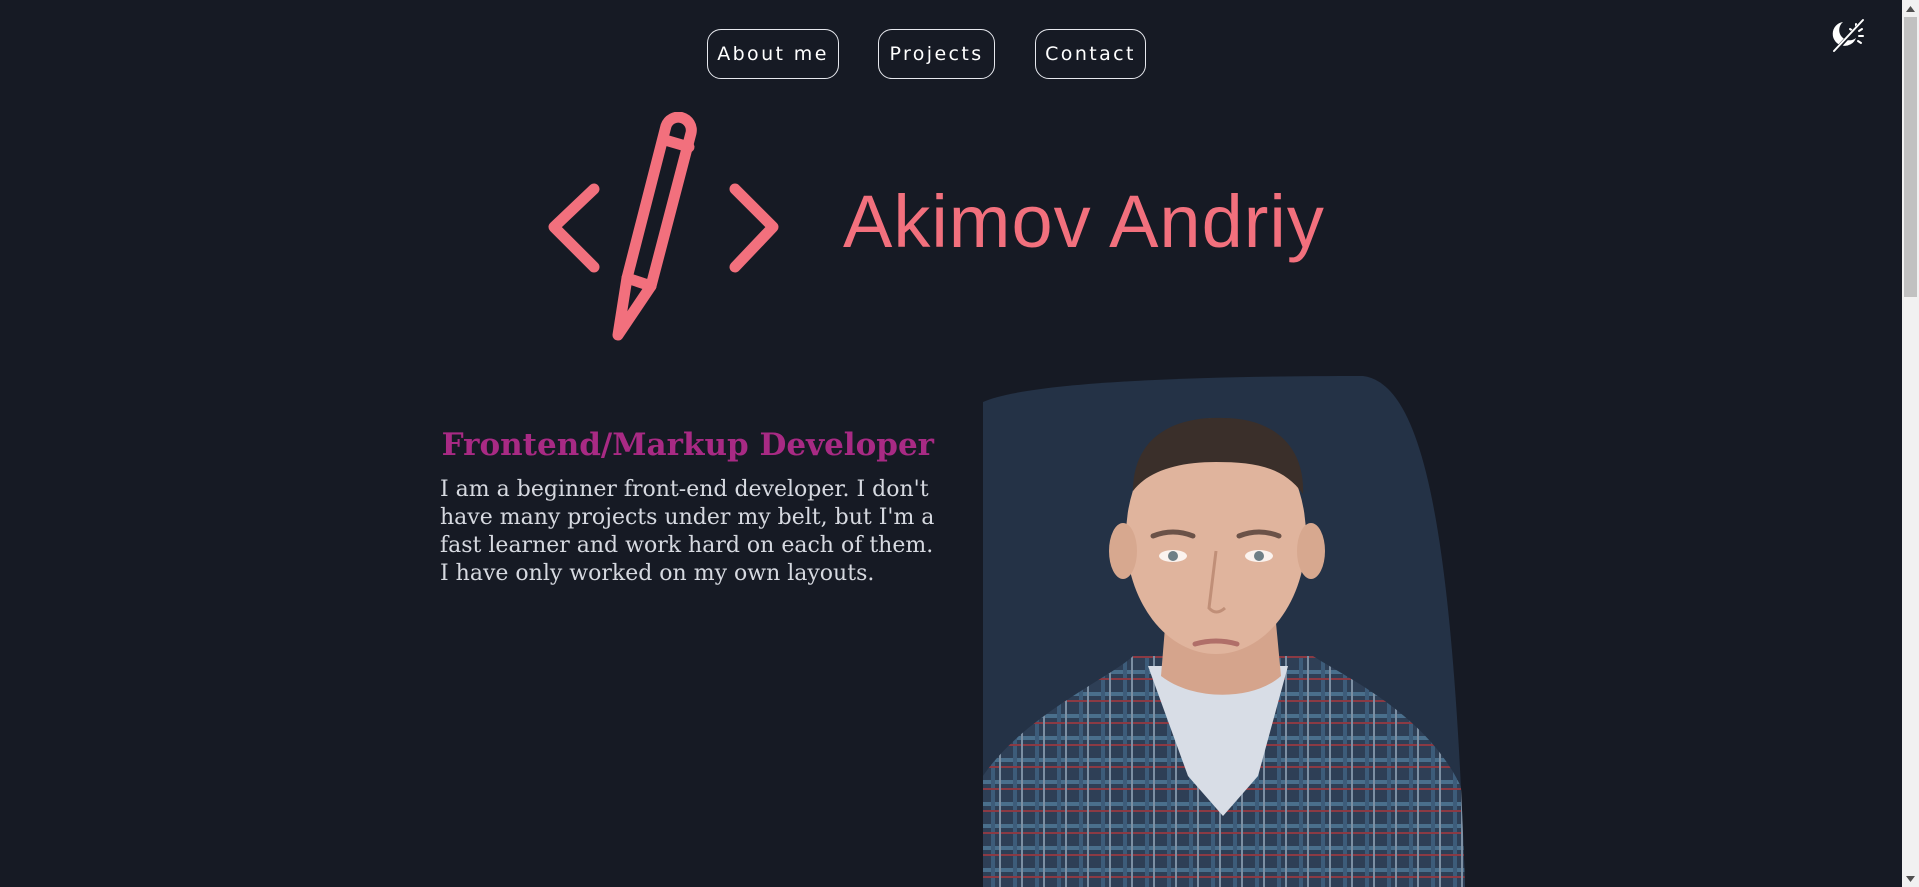 The image size is (1919, 887). I want to click on moon-sun-icon, so click(1849, 36).